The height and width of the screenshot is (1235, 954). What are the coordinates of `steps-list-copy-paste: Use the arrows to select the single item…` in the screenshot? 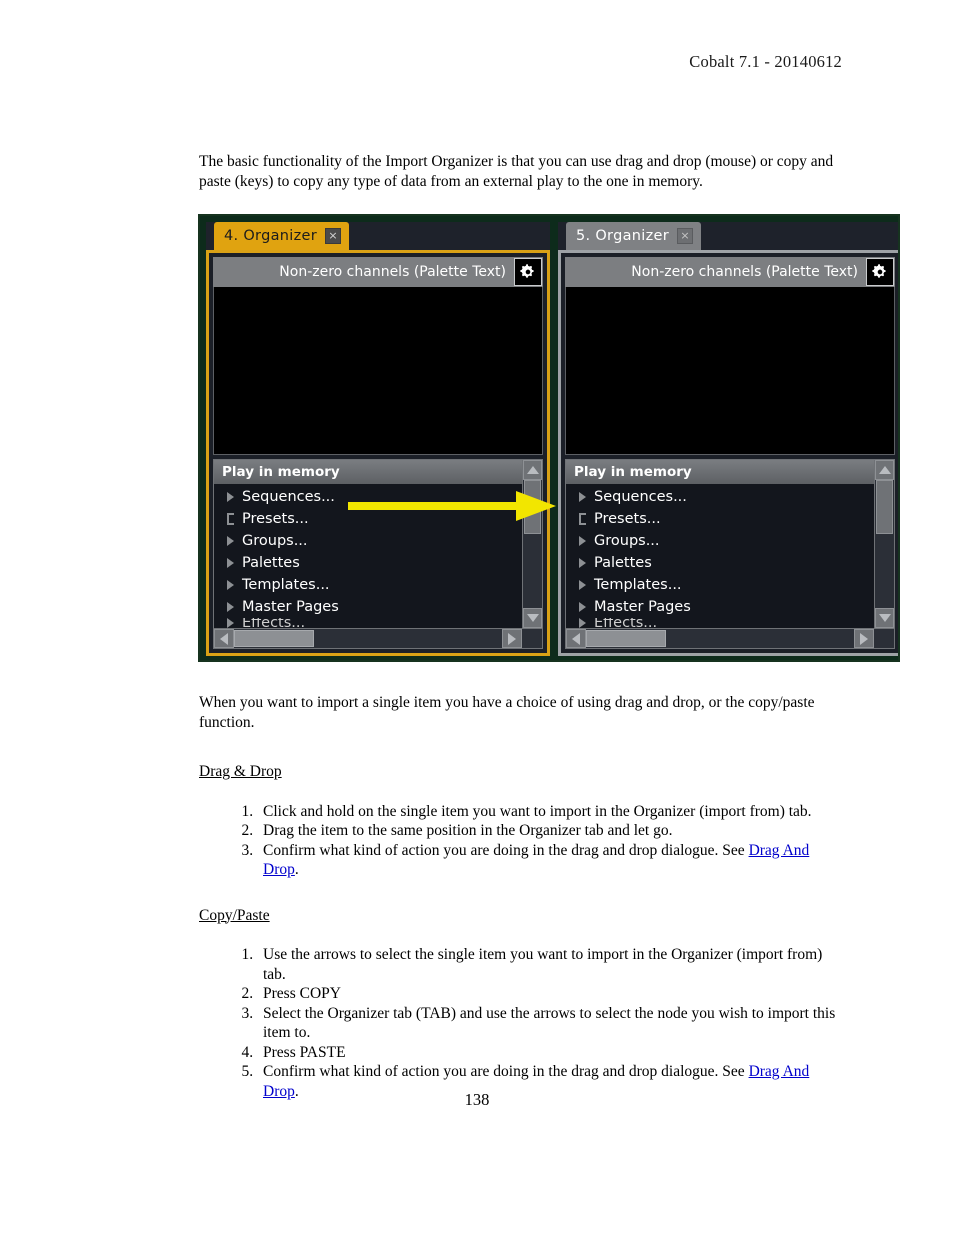 It's located at (522, 1023).